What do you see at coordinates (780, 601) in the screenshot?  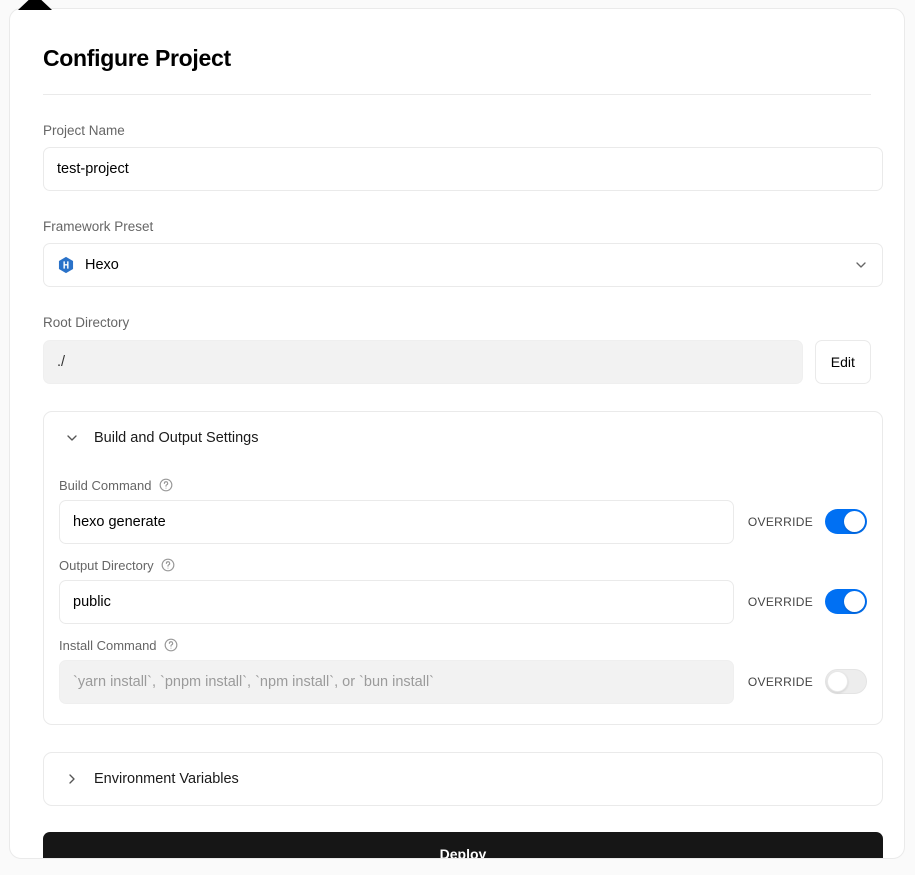 I see `output-directory-override-label: OVERRIDE` at bounding box center [780, 601].